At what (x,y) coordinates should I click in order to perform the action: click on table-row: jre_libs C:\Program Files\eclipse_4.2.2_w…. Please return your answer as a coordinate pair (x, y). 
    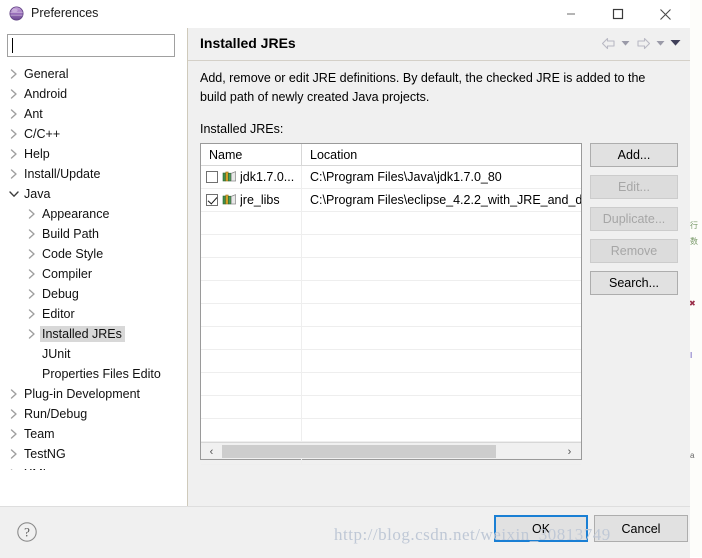
    Looking at the image, I should click on (391, 200).